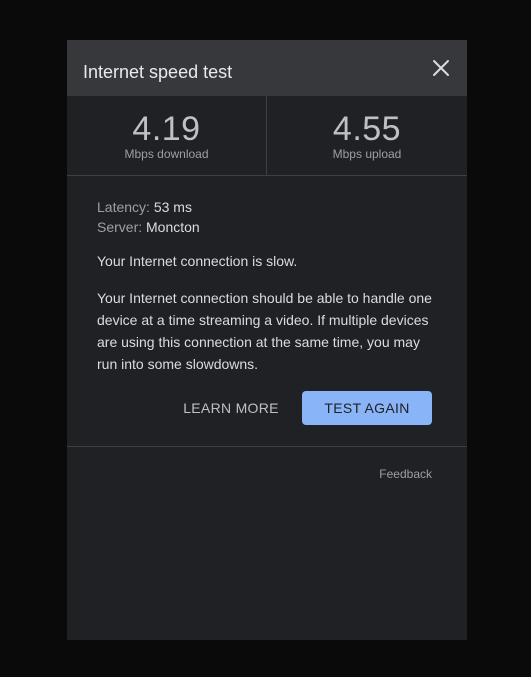 This screenshot has width=531, height=677. Describe the element at coordinates (269, 207) in the screenshot. I see `latency-line: Latency: 53 ms` at that location.